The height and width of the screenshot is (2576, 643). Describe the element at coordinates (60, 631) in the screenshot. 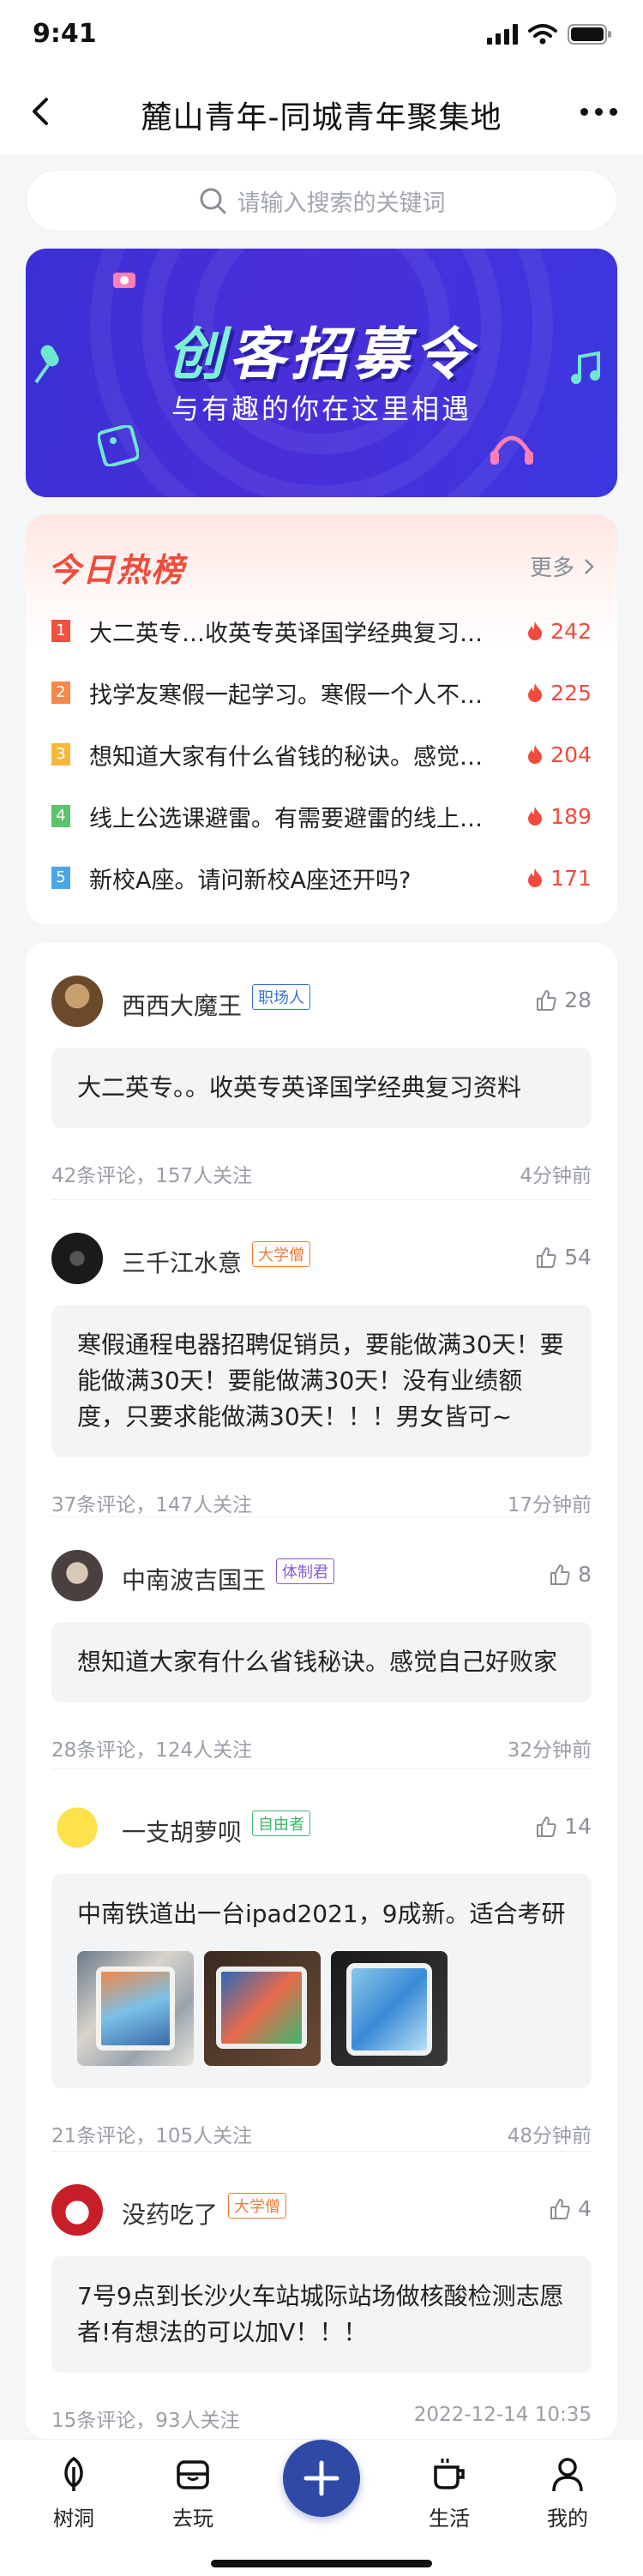

I see `rank-badge: 1` at that location.